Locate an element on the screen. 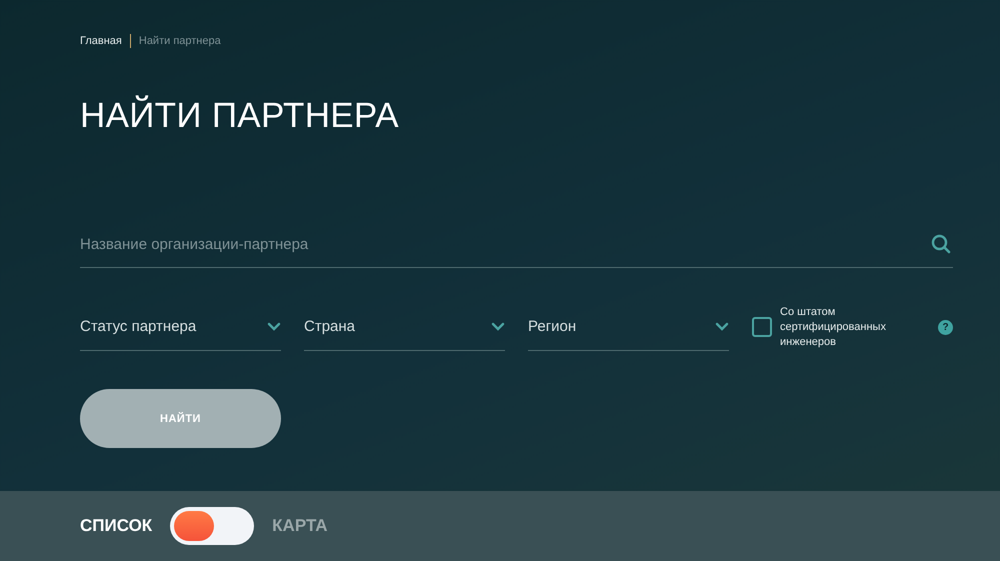 The image size is (1000, 561). filter-dropdown: Статус партнера is located at coordinates (180, 326).